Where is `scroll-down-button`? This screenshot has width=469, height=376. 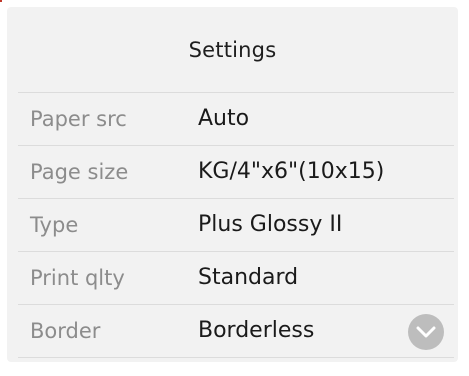 scroll-down-button is located at coordinates (426, 332).